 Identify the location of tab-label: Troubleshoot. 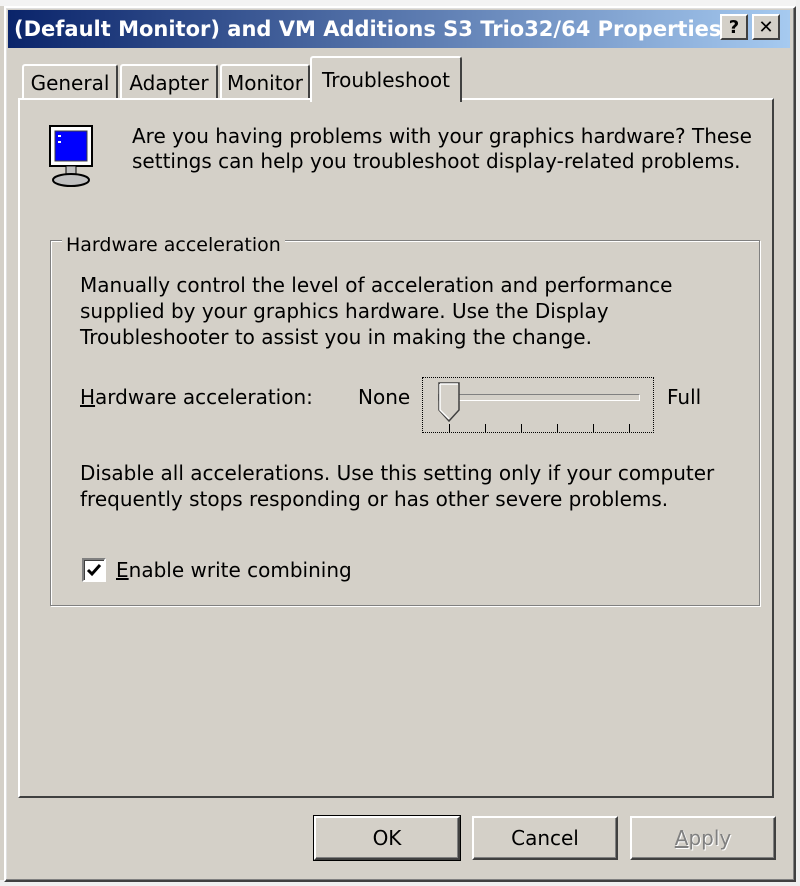
(386, 80).